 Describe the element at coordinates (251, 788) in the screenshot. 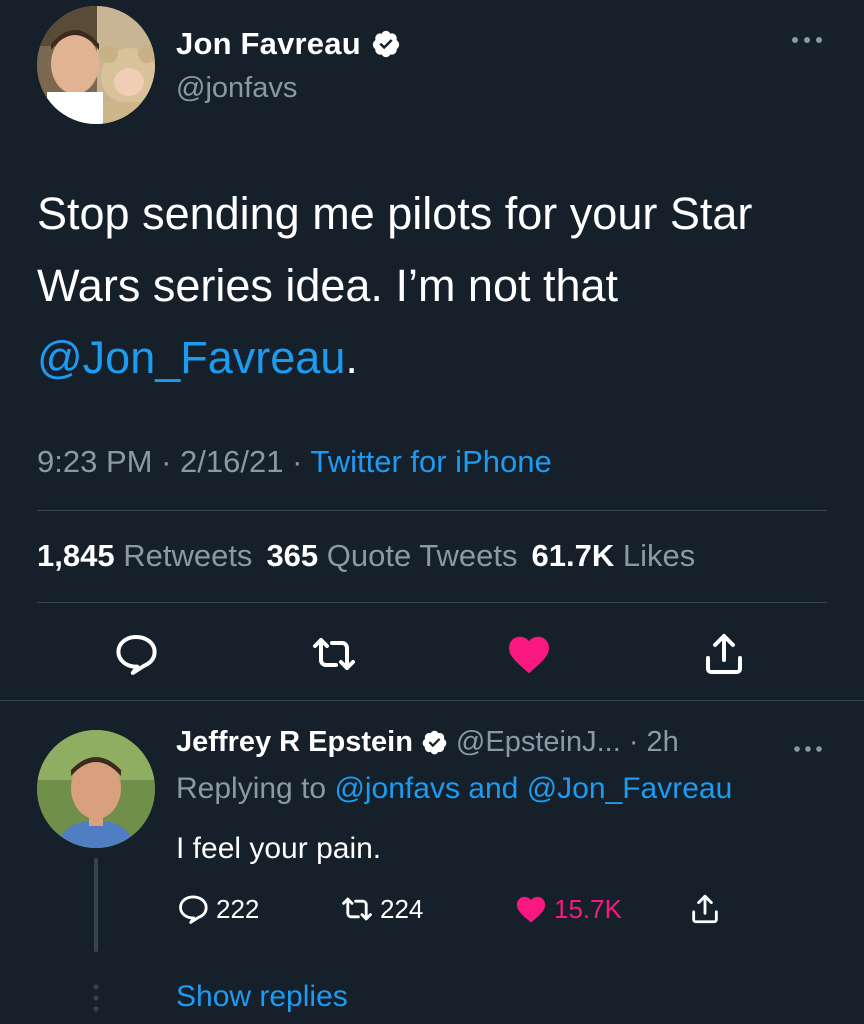

I see `replying-to-label: Replying to` at that location.